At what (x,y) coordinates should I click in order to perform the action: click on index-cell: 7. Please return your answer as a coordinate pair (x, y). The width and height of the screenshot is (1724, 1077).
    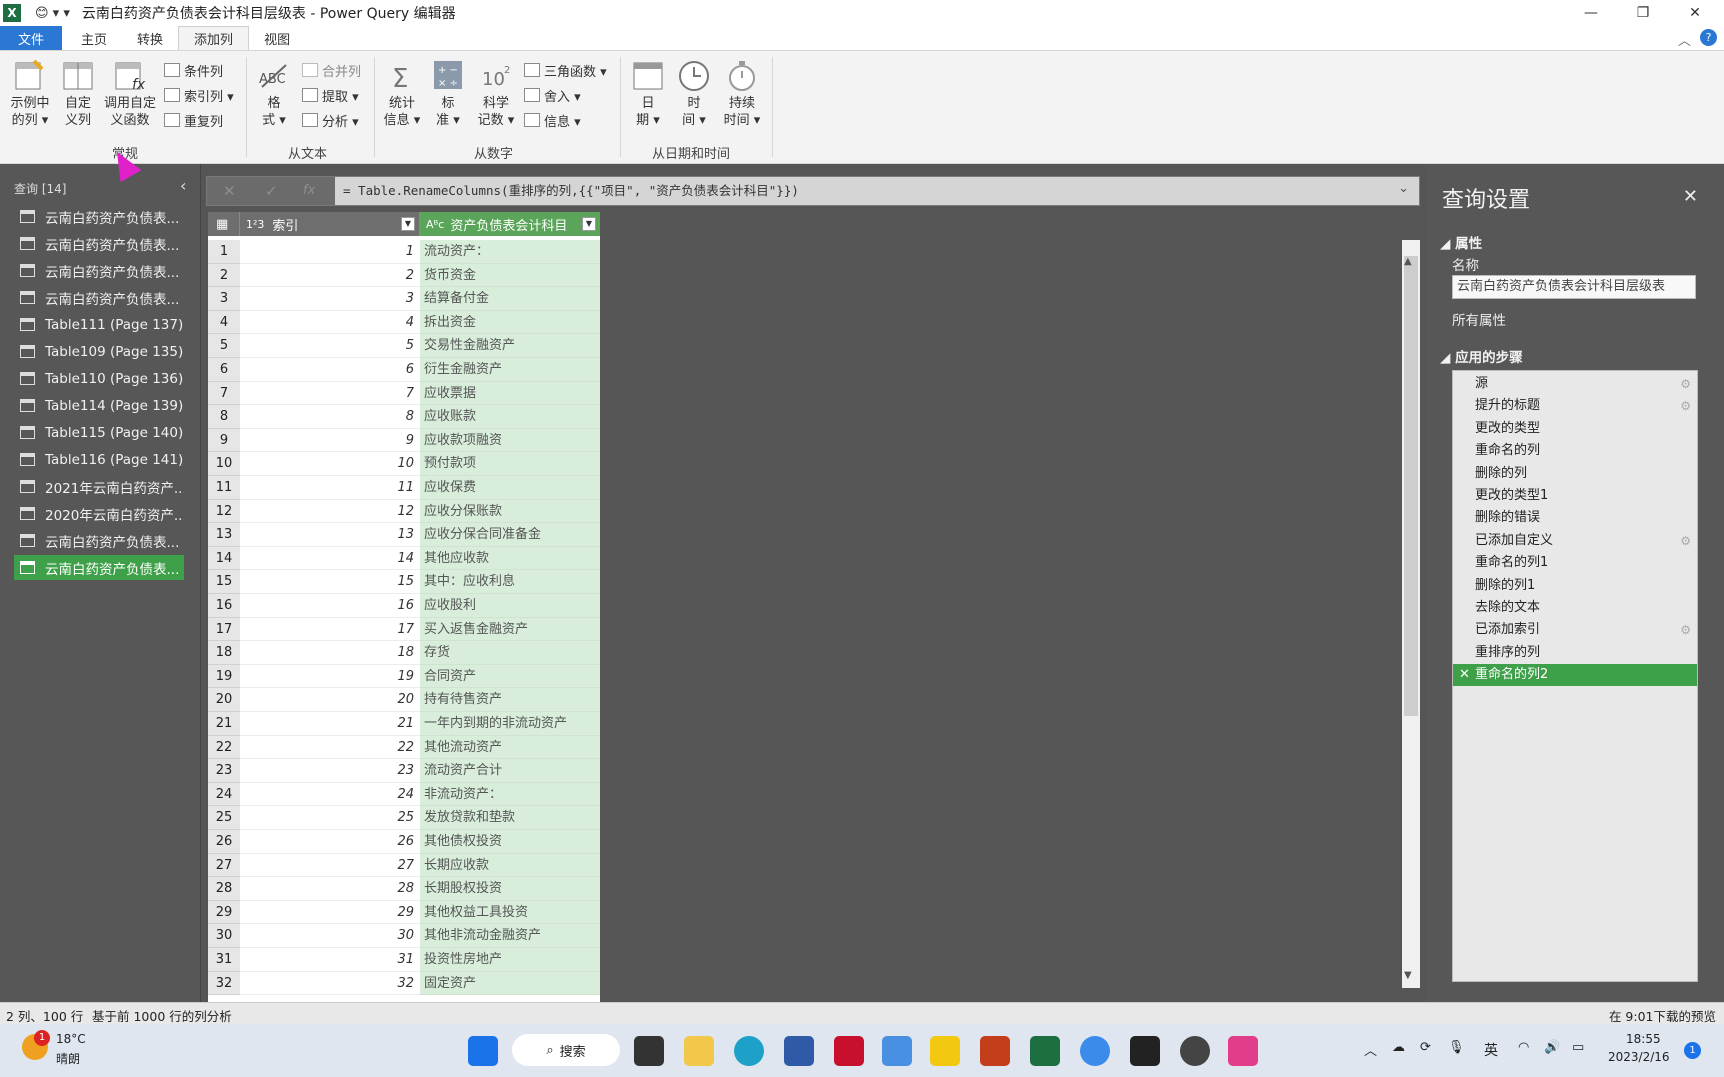
    Looking at the image, I should click on (330, 394).